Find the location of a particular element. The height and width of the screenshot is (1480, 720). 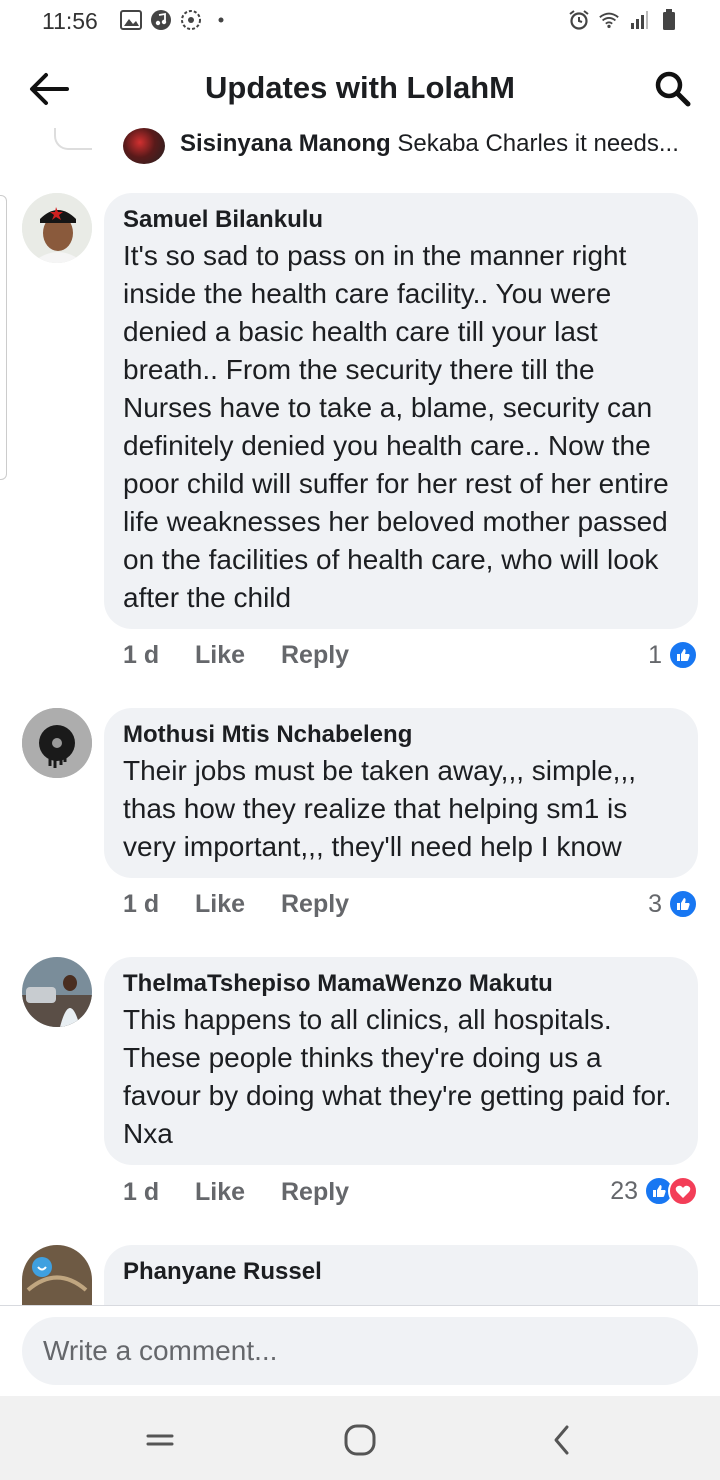

alarm-icon is located at coordinates (579, 20).